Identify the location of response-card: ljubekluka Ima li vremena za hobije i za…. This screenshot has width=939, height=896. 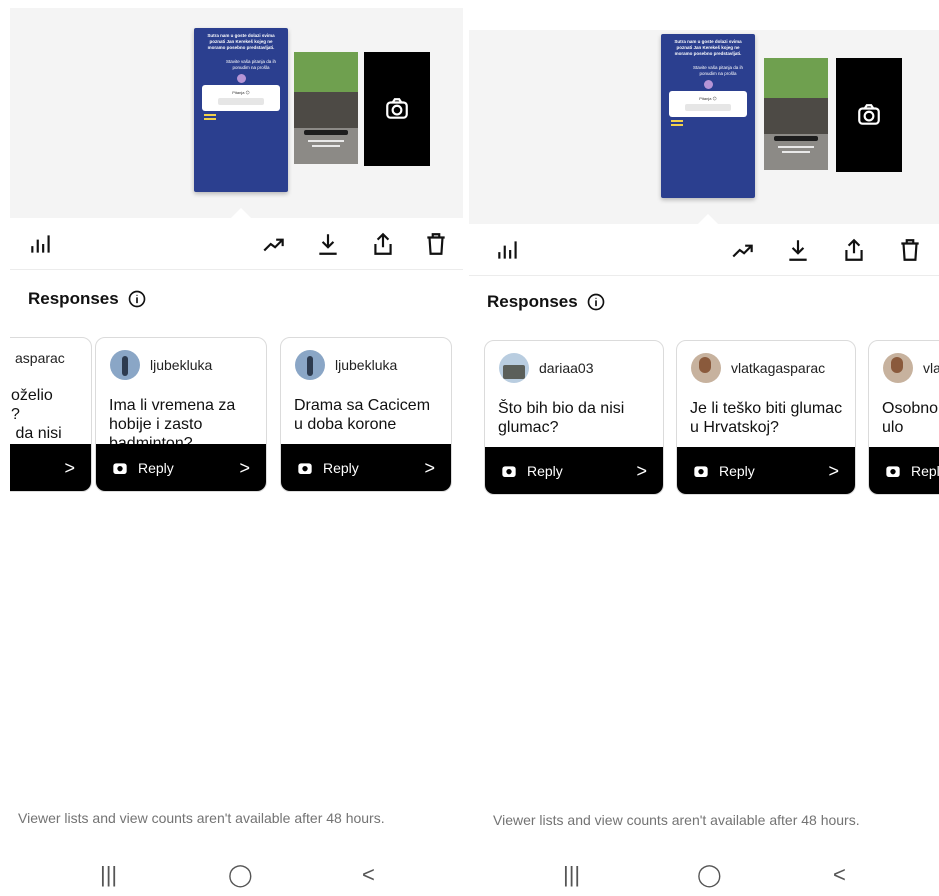
(181, 414).